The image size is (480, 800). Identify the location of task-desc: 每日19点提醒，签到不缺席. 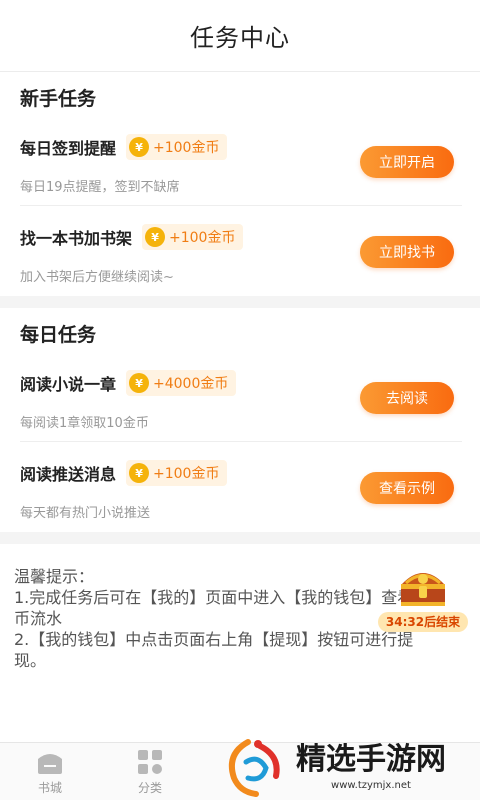
(100, 187).